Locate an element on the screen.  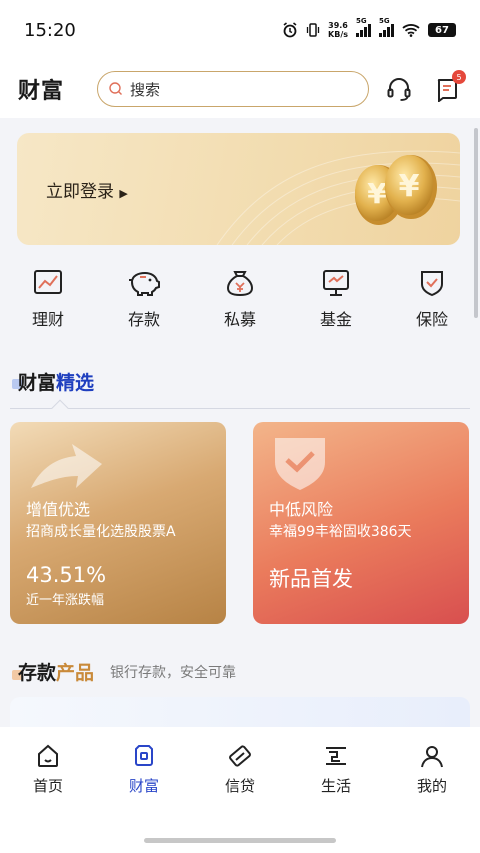
credit-icon is located at coordinates (240, 756).